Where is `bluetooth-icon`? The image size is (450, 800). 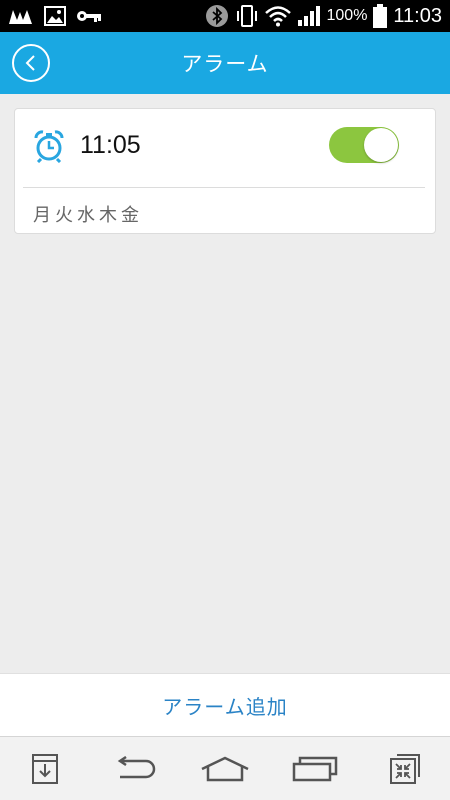 bluetooth-icon is located at coordinates (217, 16).